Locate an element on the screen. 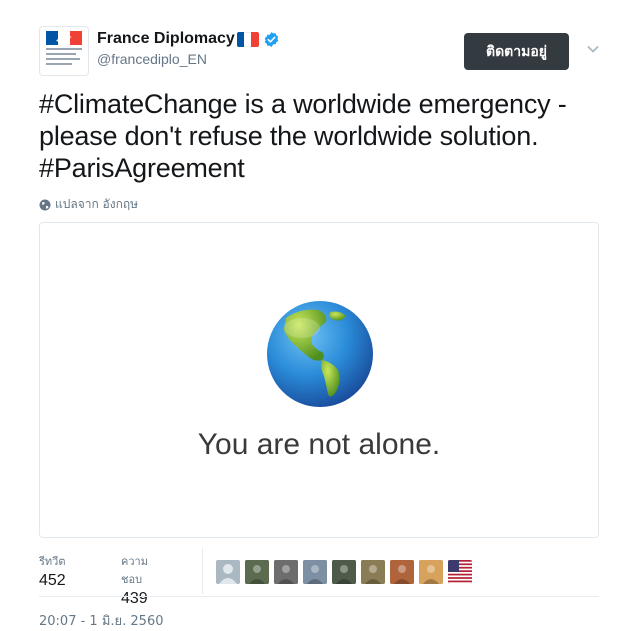 The width and height of the screenshot is (637, 631). tweet-timestamp: 20:07 - 1 มิ.ย. 2560 is located at coordinates (101, 620).